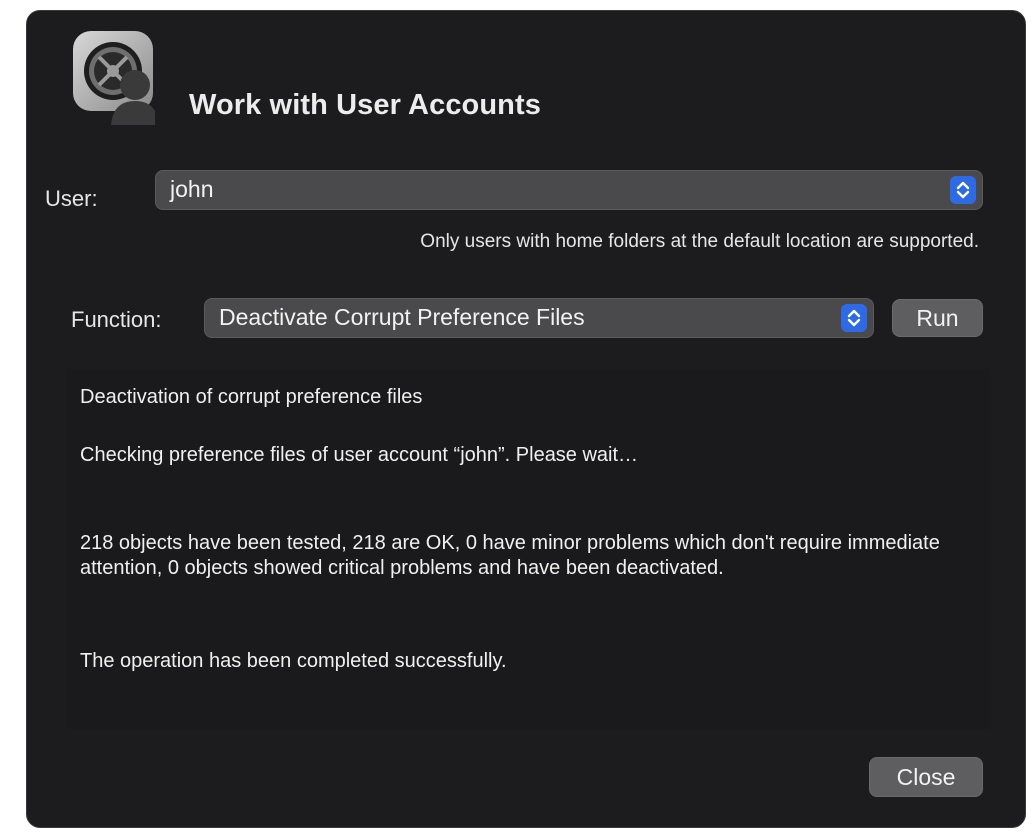 The width and height of the screenshot is (1034, 836). Describe the element at coordinates (116, 319) in the screenshot. I see `function-label: Function:` at that location.